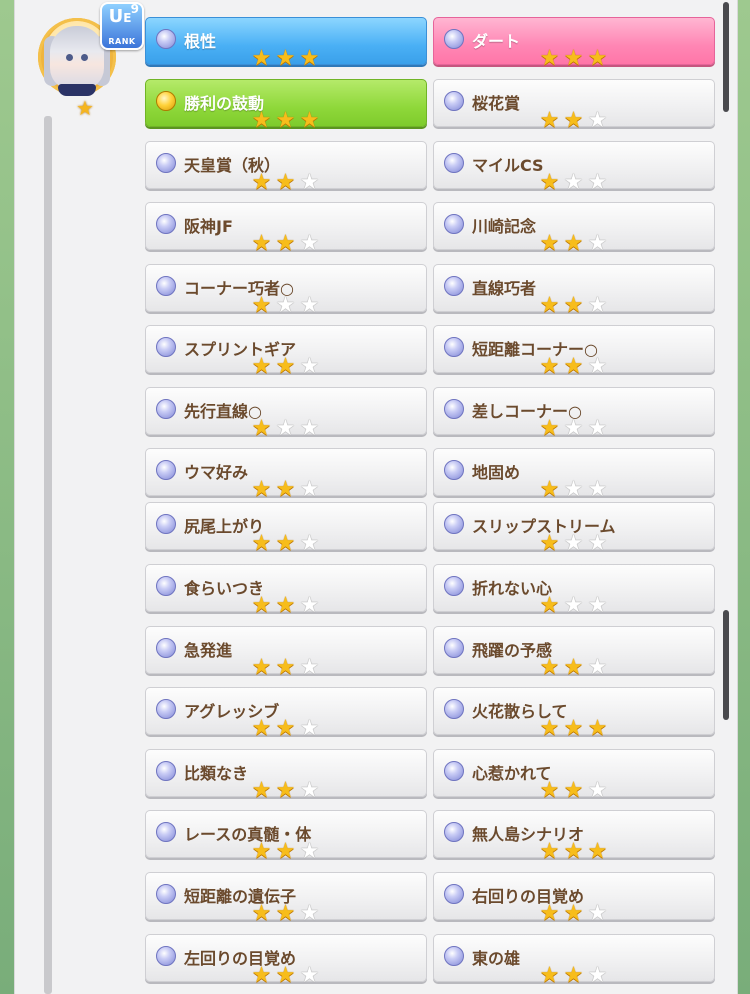  What do you see at coordinates (286, 167) in the screenshot?
I see `skill-factor-item: 天皇賞（秋） ★ ★ ★` at bounding box center [286, 167].